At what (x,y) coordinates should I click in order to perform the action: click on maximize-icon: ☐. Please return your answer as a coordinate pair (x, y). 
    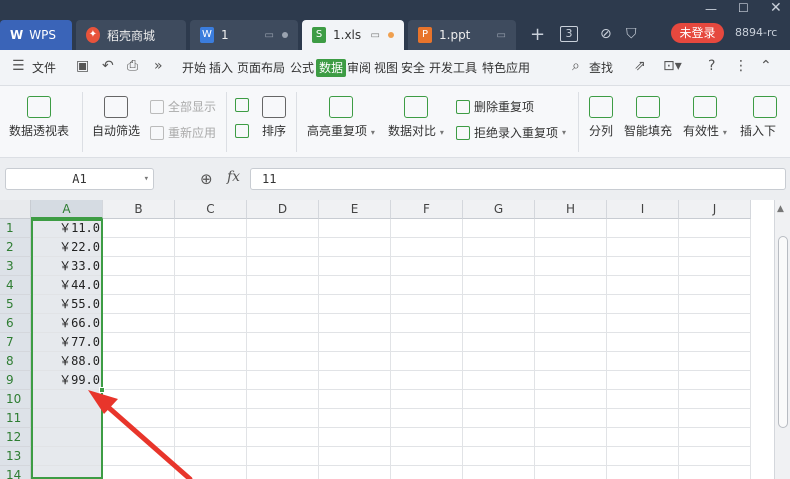
    Looking at the image, I should click on (743, 8).